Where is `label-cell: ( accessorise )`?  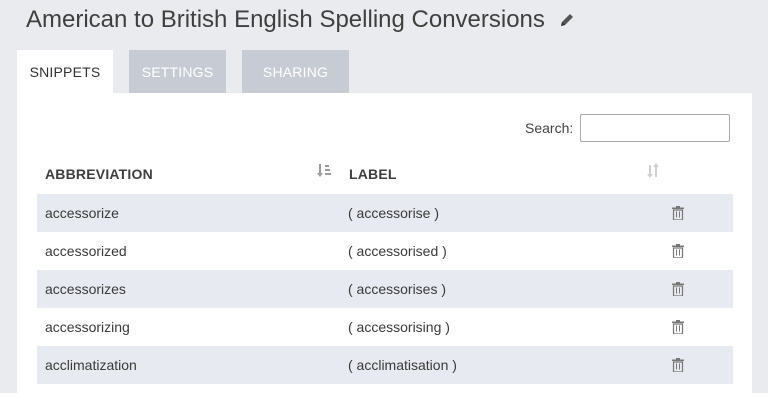 label-cell: ( accessorise ) is located at coordinates (394, 213).